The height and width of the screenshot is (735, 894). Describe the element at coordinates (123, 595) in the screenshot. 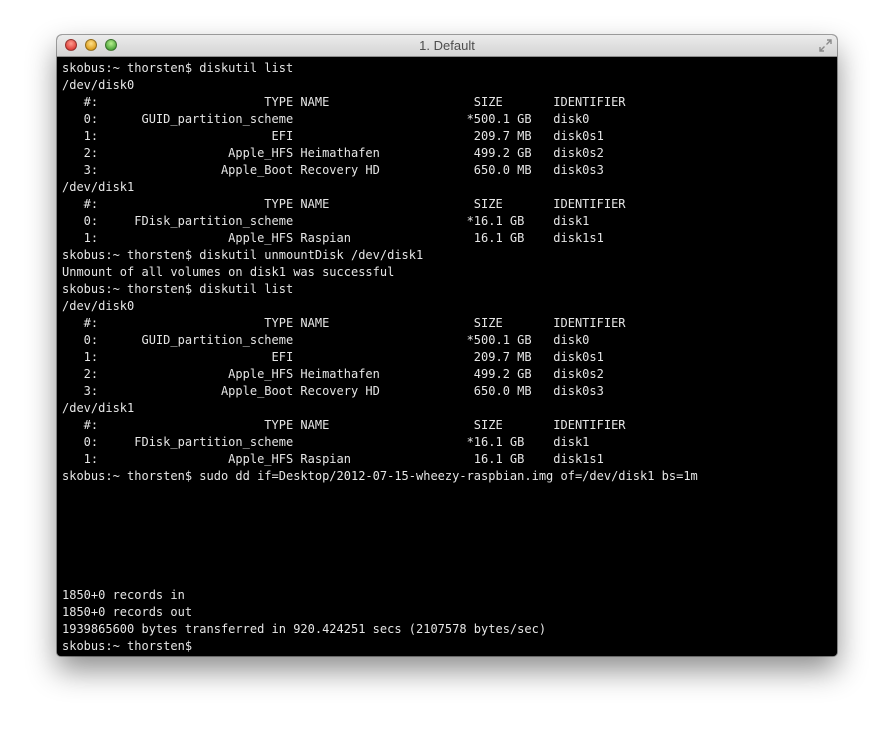

I see `terminal-line: 1850+0 records in` at that location.